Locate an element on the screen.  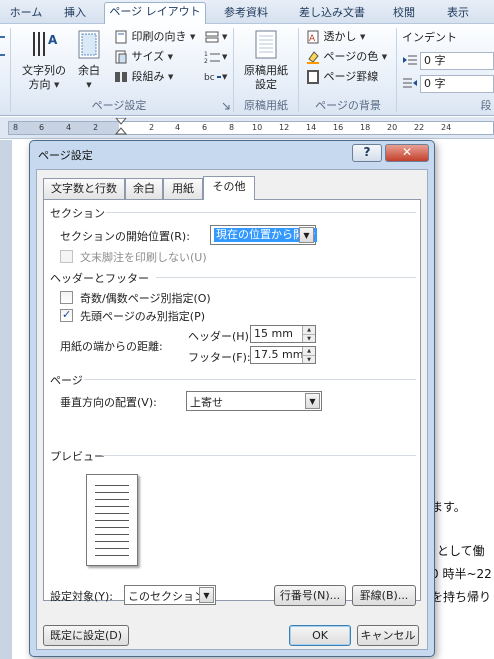
ruler-number: 4 is located at coordinates (69, 127).